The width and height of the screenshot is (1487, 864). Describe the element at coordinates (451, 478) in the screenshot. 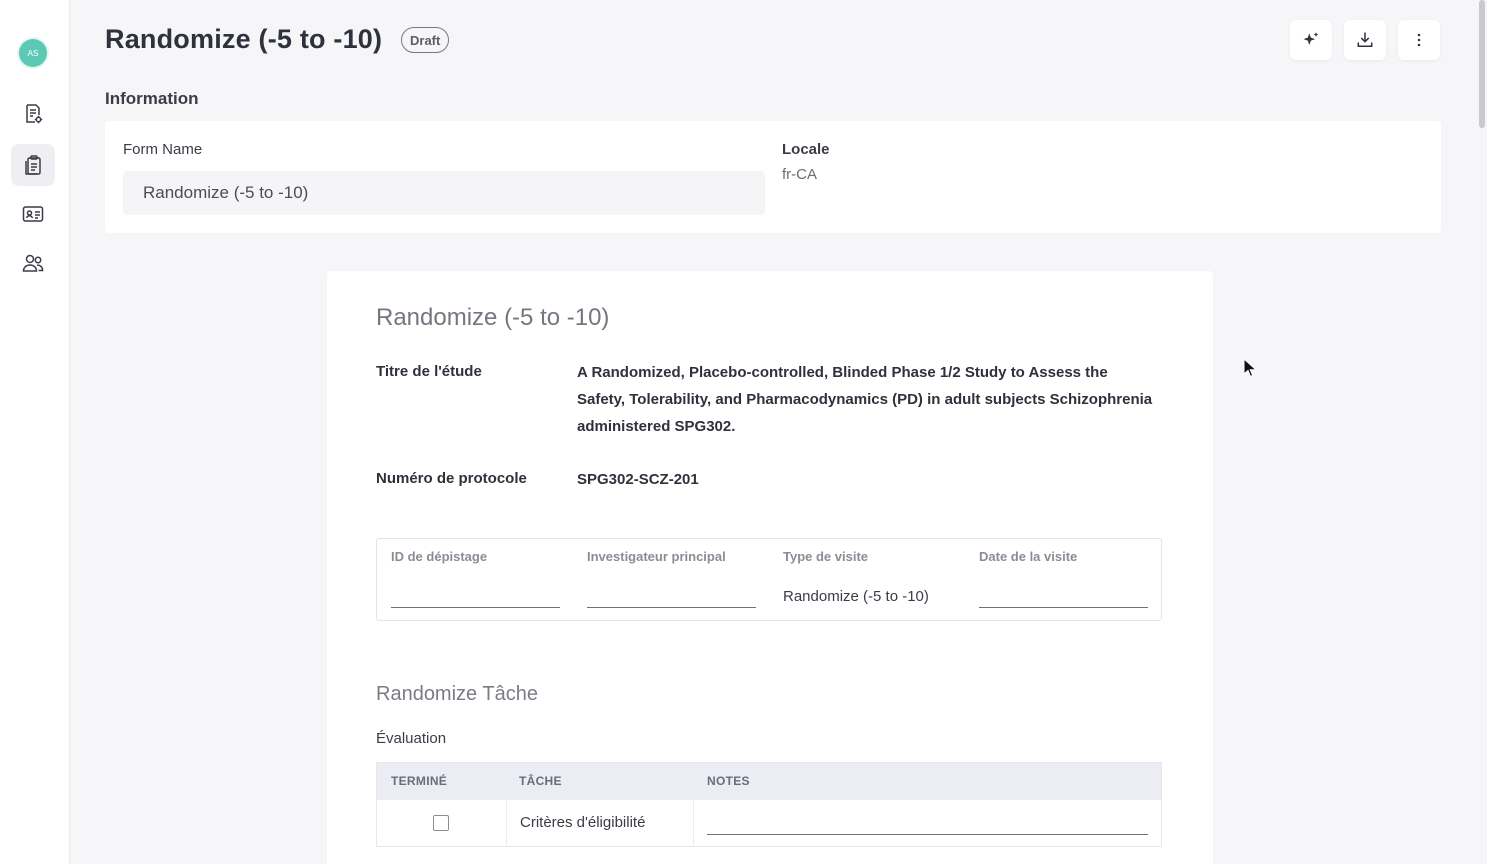

I see `protocol-label: Numéro de protocole` at that location.